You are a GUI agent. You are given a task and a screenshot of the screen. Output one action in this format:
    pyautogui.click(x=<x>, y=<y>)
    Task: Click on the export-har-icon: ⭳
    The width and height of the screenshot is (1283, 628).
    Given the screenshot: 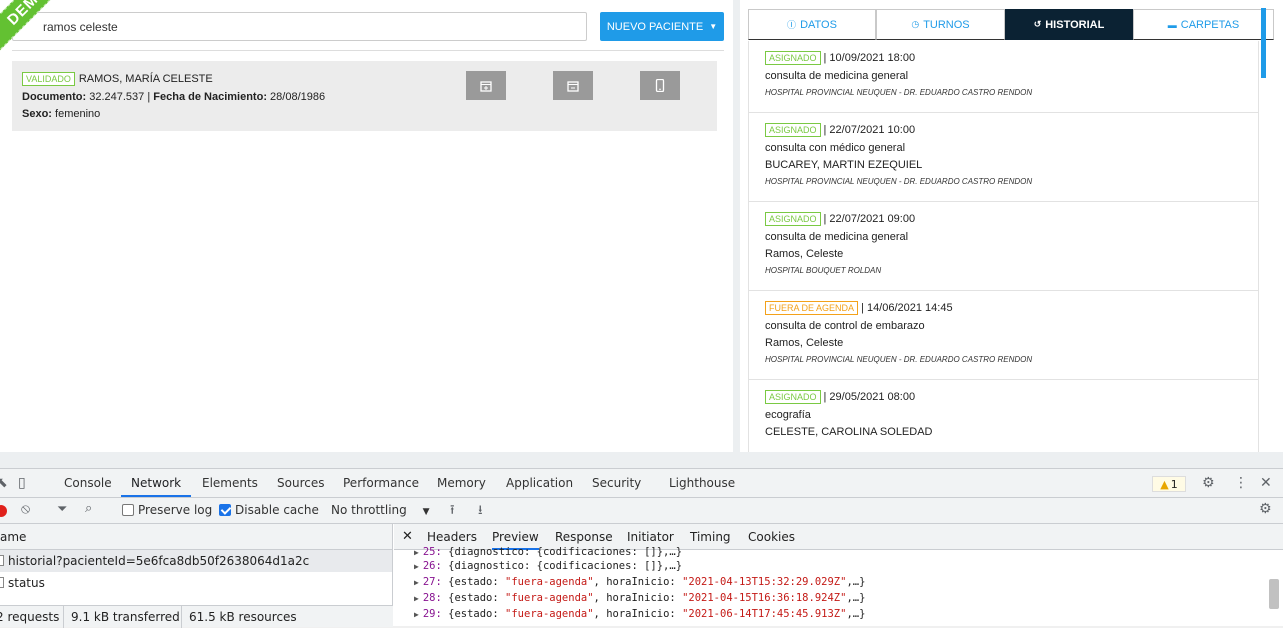 What is the action you would take?
    pyautogui.click(x=480, y=512)
    